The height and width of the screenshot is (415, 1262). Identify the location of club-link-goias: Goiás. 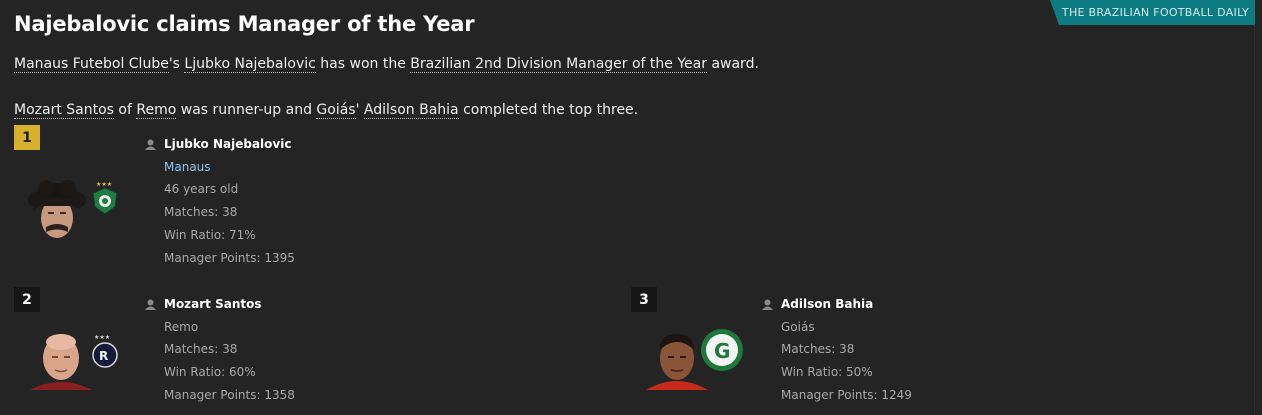
(336, 110).